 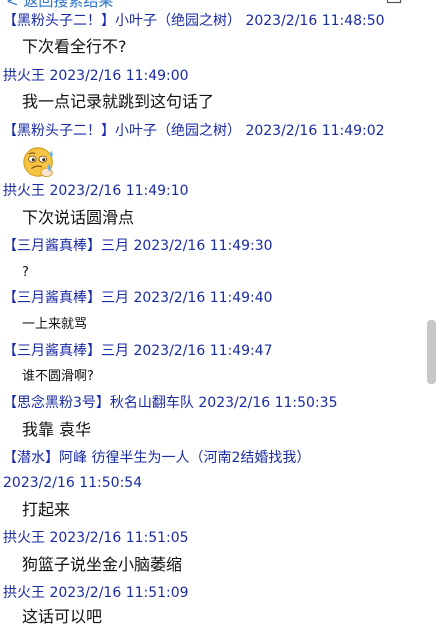 I want to click on message-header: 拱火王 2023/2/16 11:51:05, so click(x=96, y=538).